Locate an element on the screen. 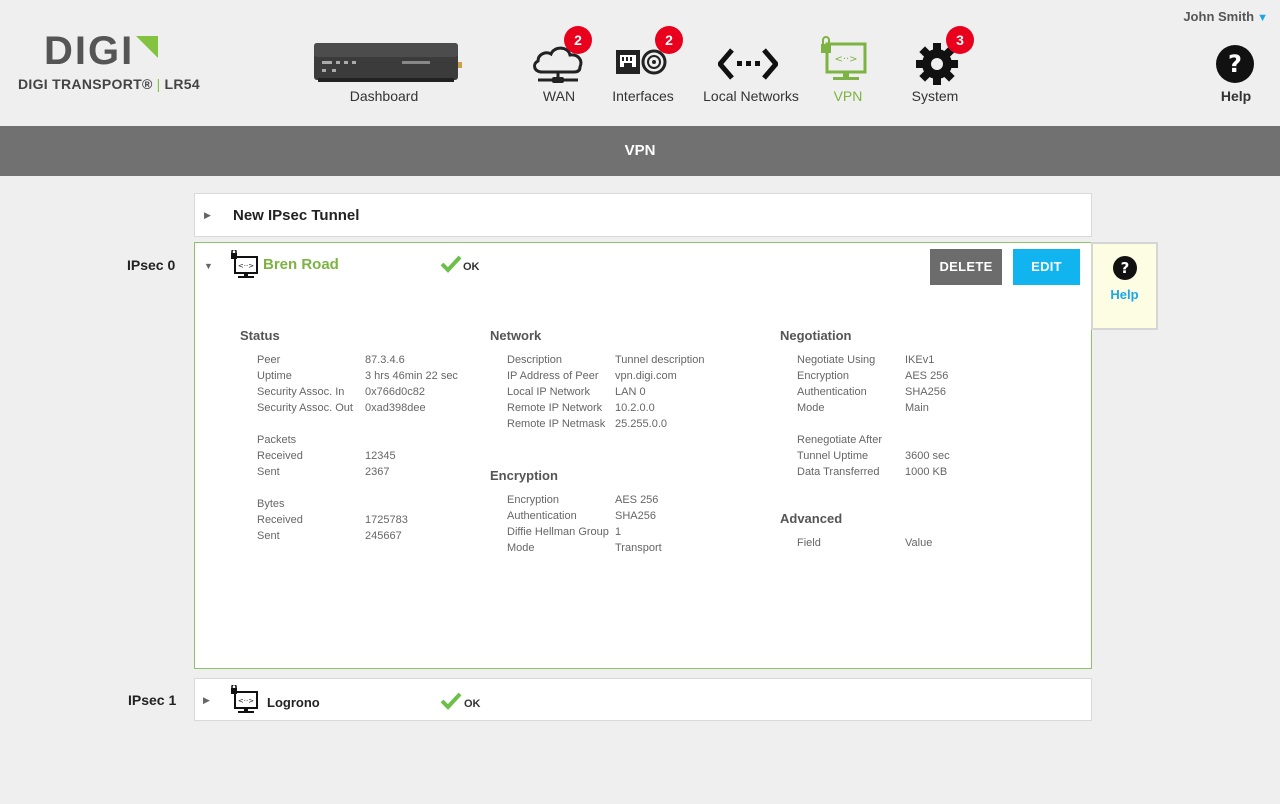 The width and height of the screenshot is (1280, 804). encryption-field-value: 1 is located at coordinates (618, 532).